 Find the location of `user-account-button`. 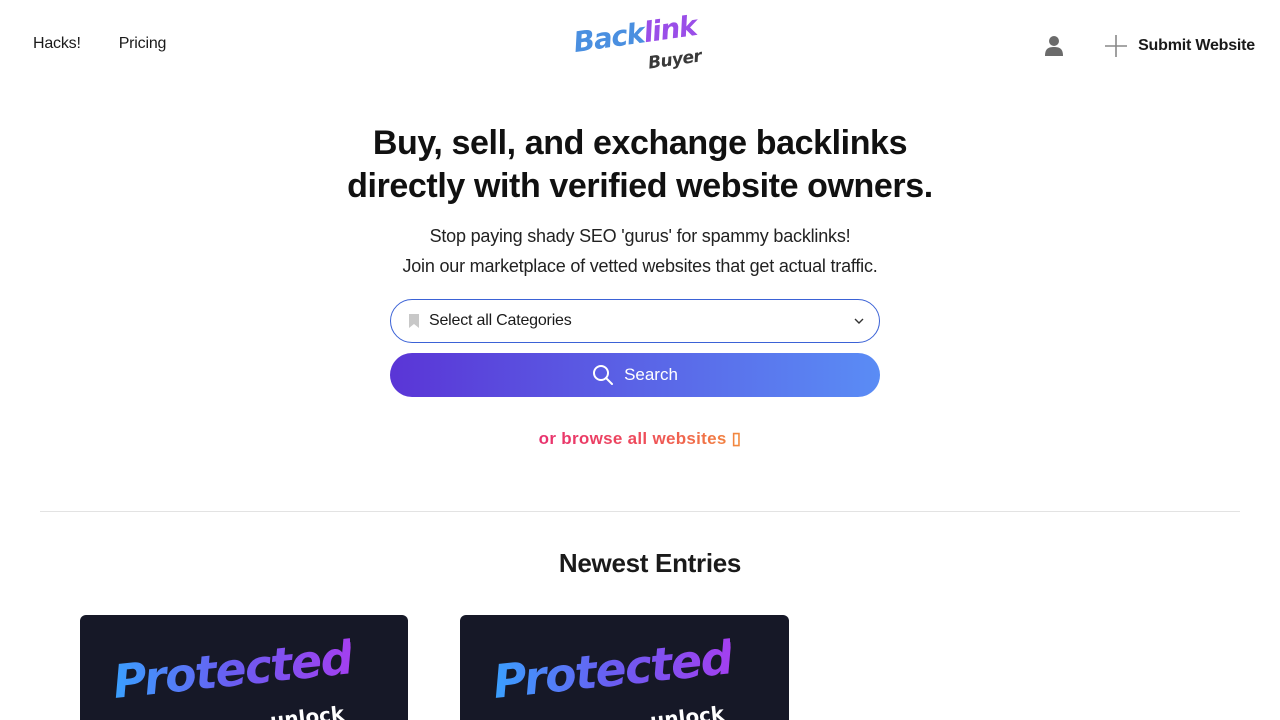

user-account-button is located at coordinates (1054, 46).